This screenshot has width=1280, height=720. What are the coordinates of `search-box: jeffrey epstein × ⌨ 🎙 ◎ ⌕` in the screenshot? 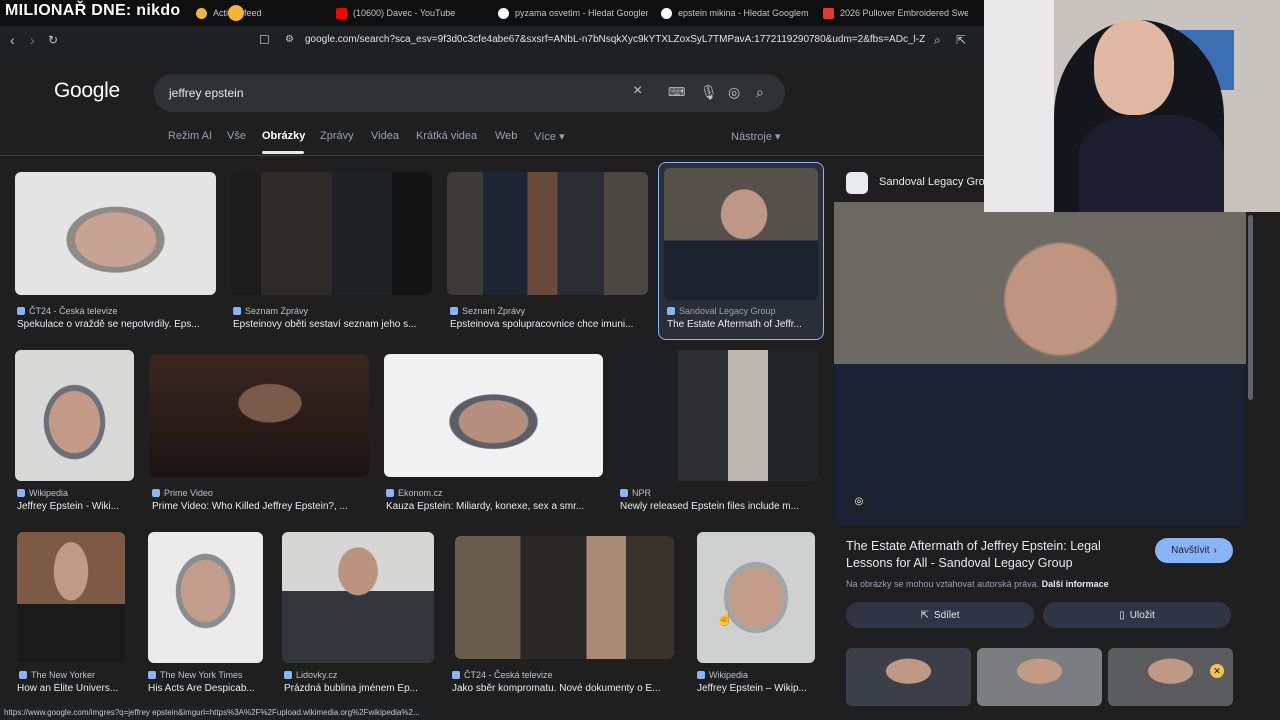 It's located at (469, 93).